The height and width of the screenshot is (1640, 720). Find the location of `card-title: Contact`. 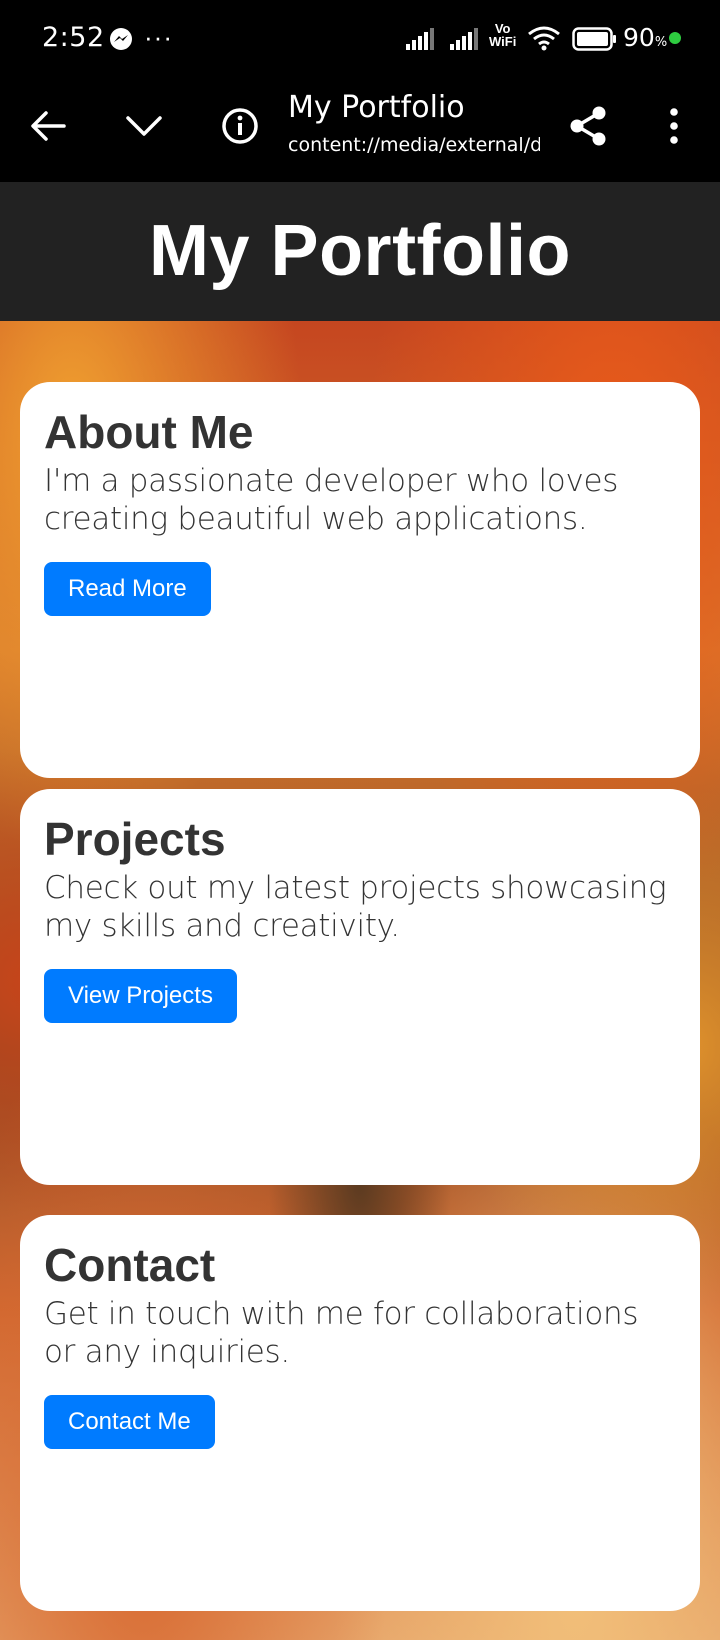

card-title: Contact is located at coordinates (130, 1265).